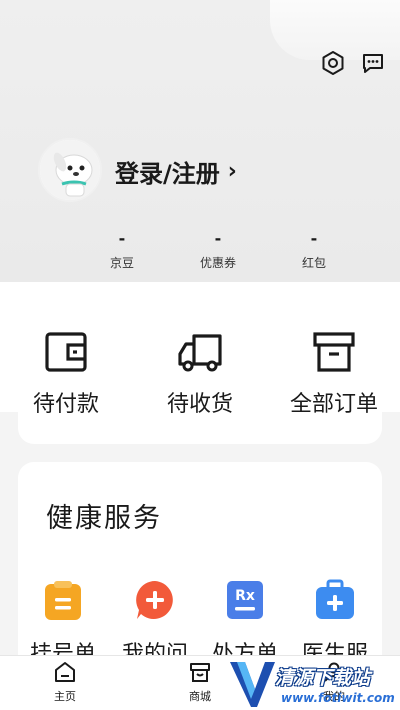  What do you see at coordinates (65, 696) in the screenshot?
I see `tab-label: 主页` at bounding box center [65, 696].